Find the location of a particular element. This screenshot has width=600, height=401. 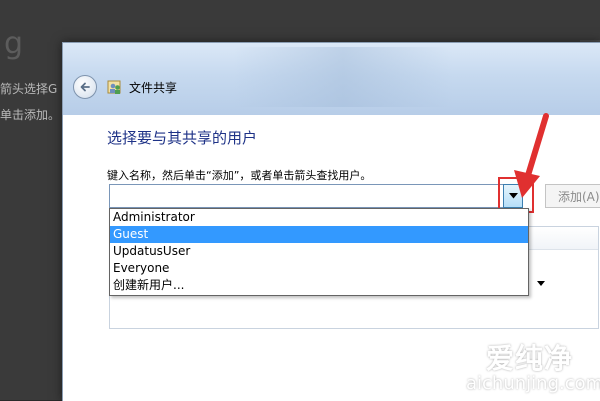

back-button is located at coordinates (85, 87).